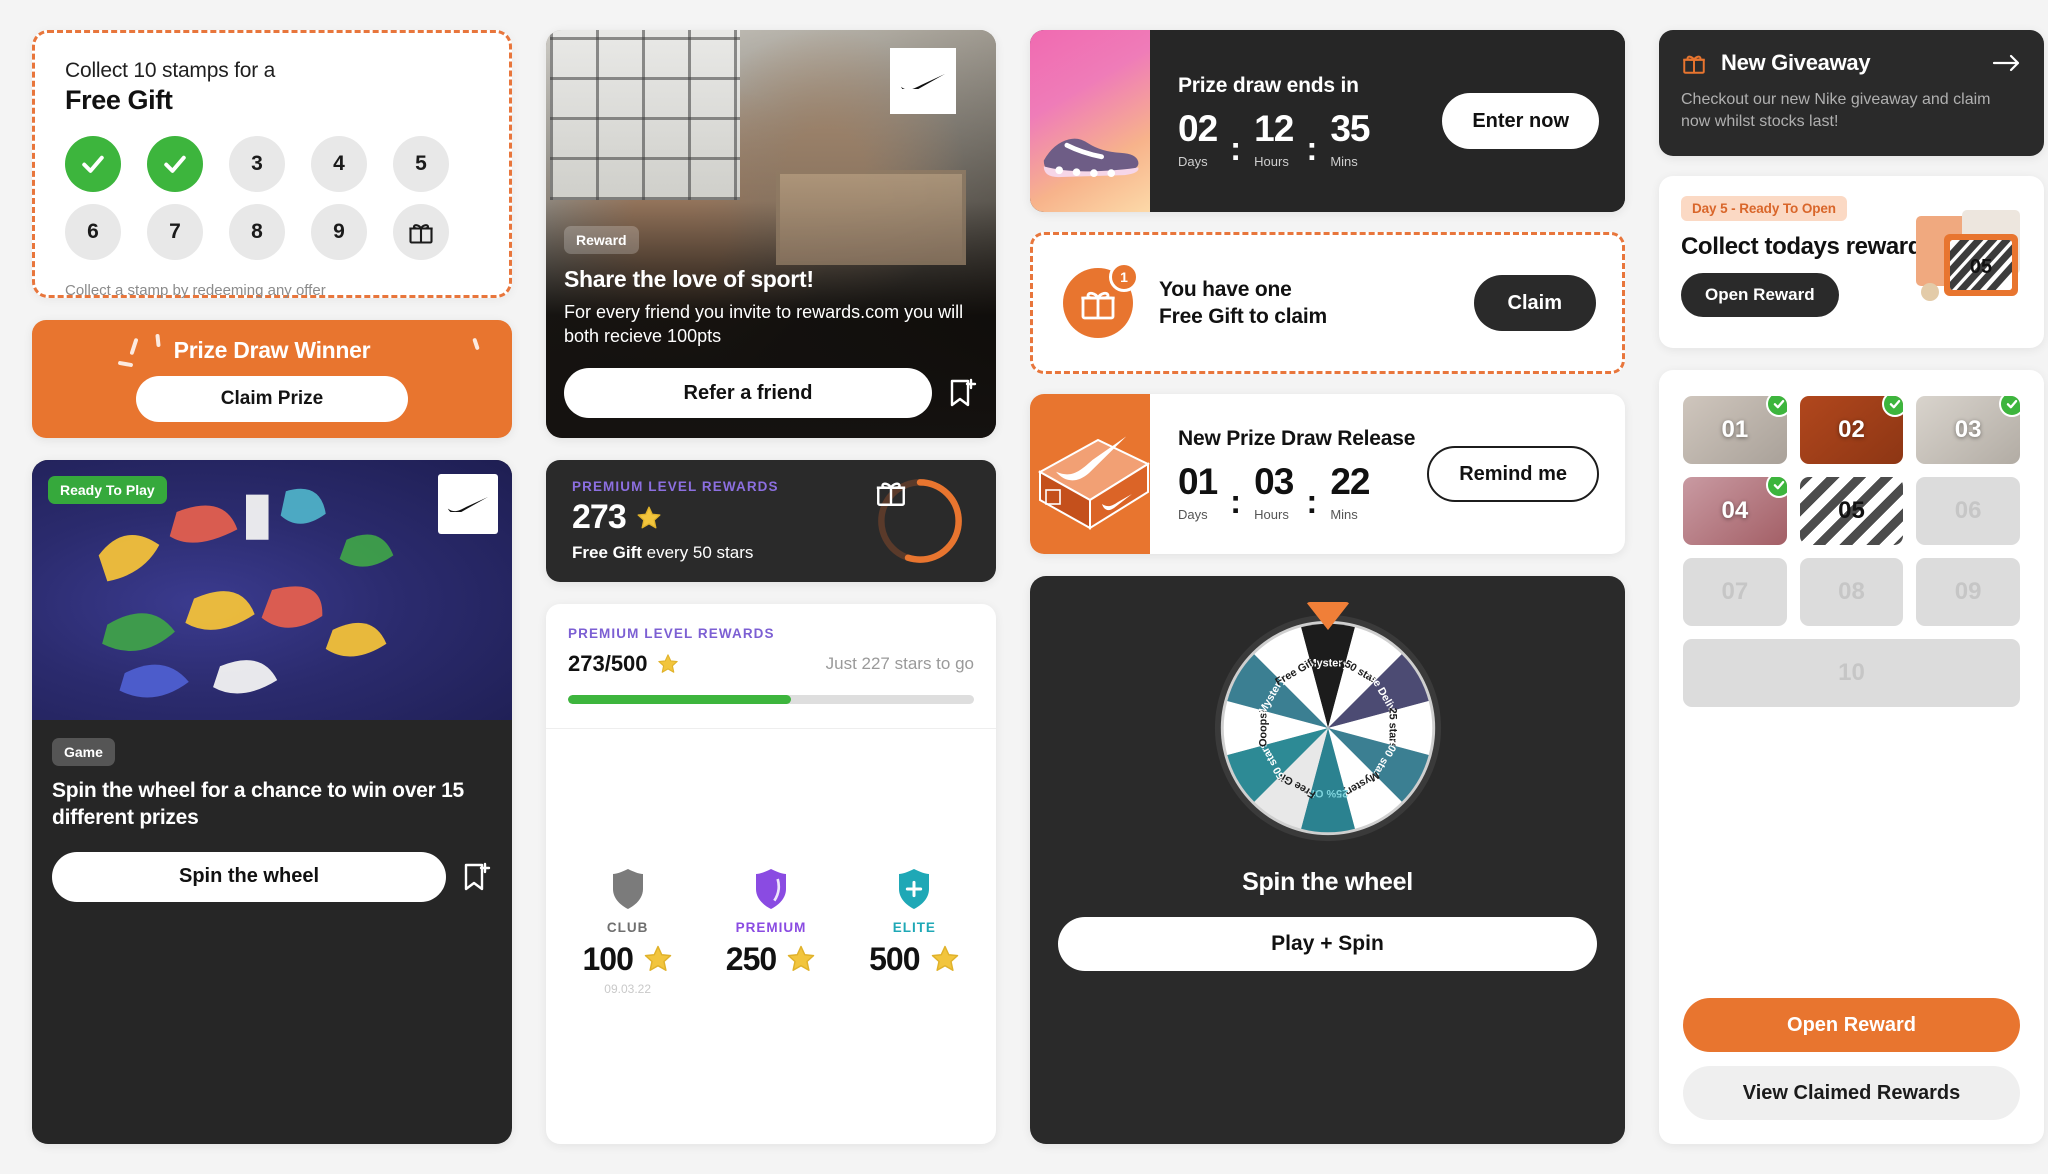 The width and height of the screenshot is (2048, 1174). What do you see at coordinates (339, 232) in the screenshot?
I see `stamp-9: 9` at bounding box center [339, 232].